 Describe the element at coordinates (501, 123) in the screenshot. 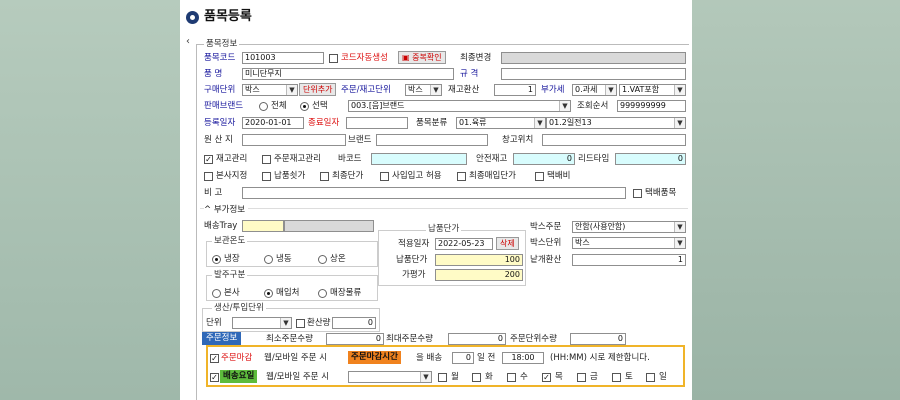

I see `category-select: 01.육류 ▼` at that location.